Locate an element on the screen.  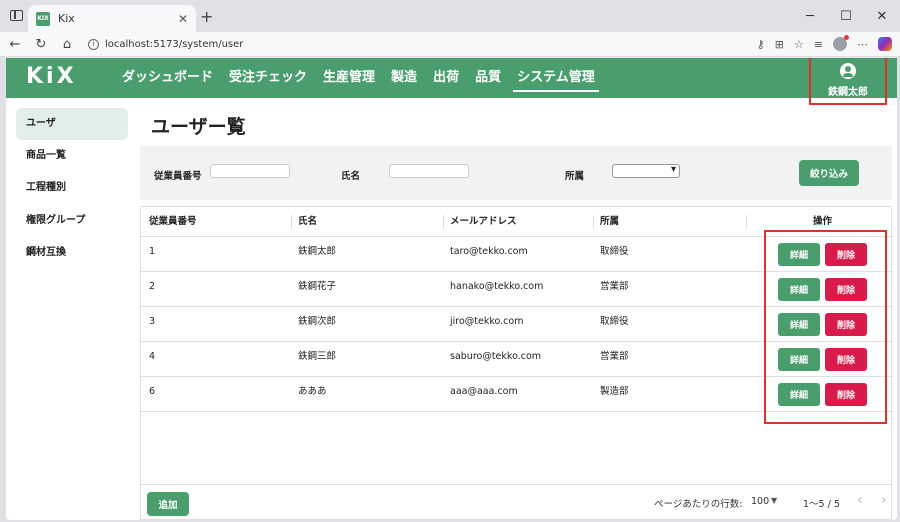
add-button: 追加 is located at coordinates (168, 504).